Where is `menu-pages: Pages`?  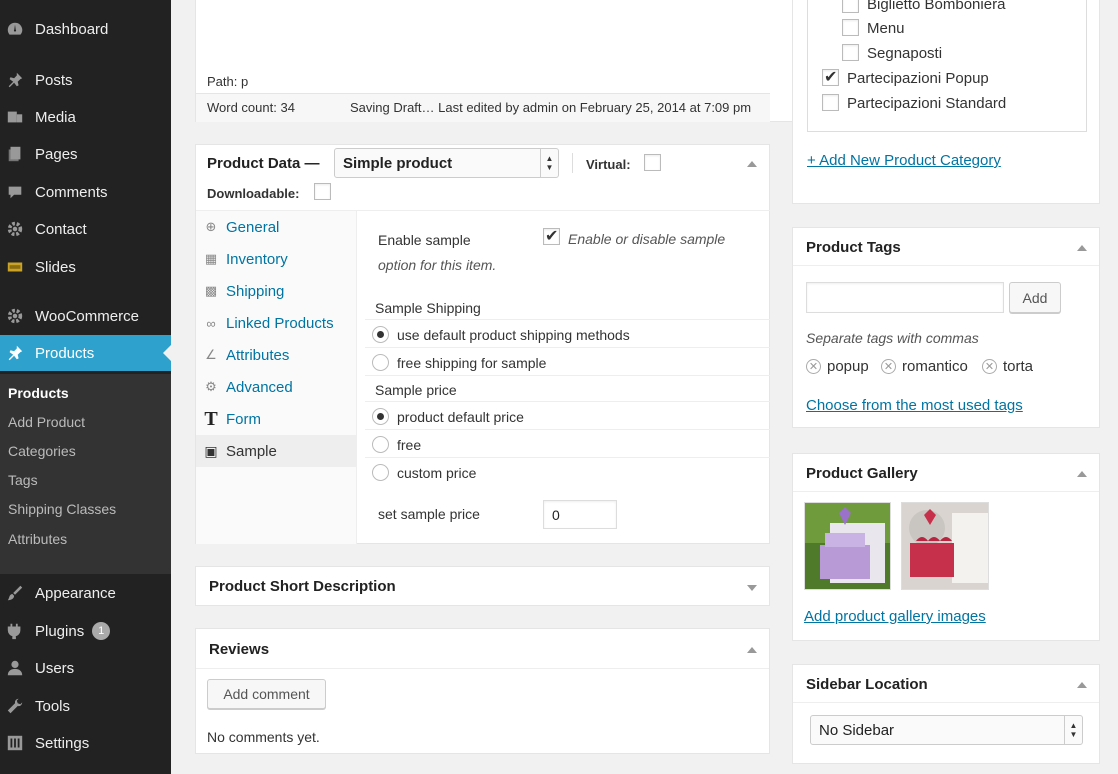 menu-pages: Pages is located at coordinates (85, 154).